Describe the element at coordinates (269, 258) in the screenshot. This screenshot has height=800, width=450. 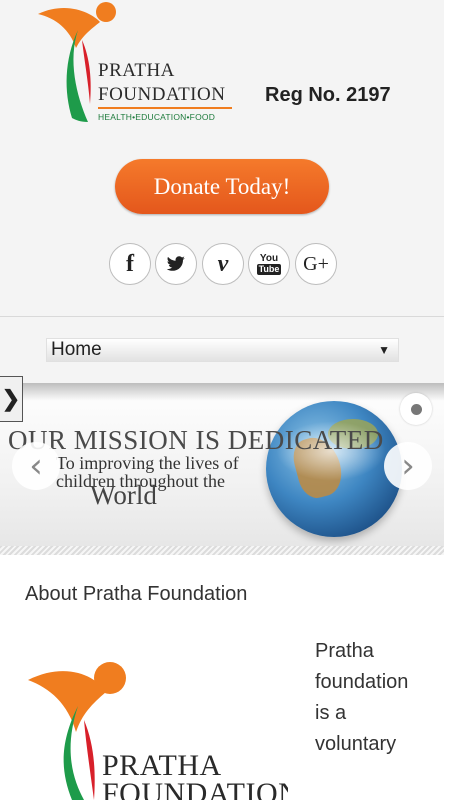
I see `youtube-you-text: You` at that location.